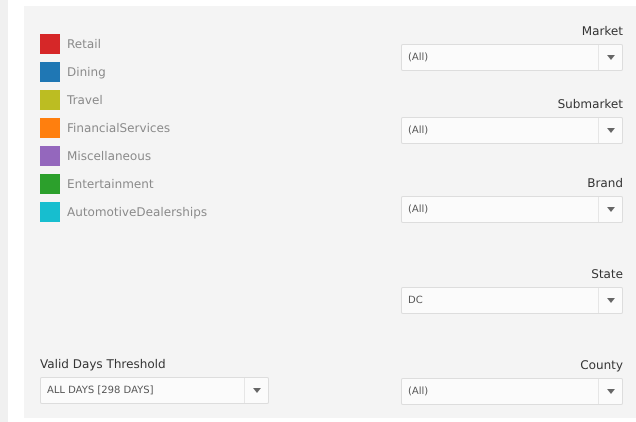 This screenshot has width=636, height=422. I want to click on filter-label: Submarket, so click(590, 104).